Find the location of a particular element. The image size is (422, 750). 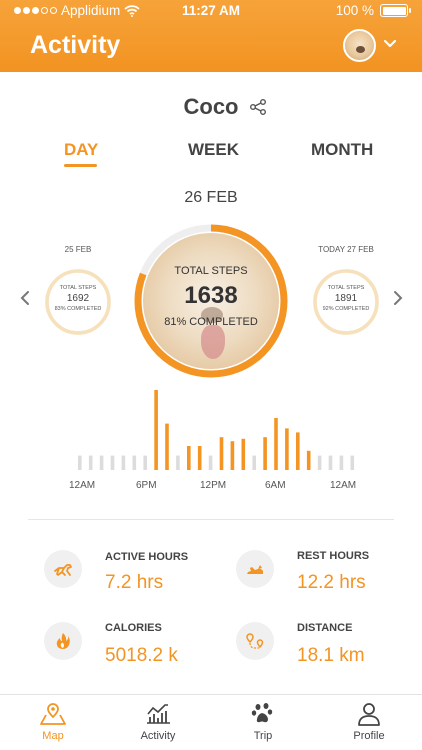

nav-profile: Profile is located at coordinates (369, 718).